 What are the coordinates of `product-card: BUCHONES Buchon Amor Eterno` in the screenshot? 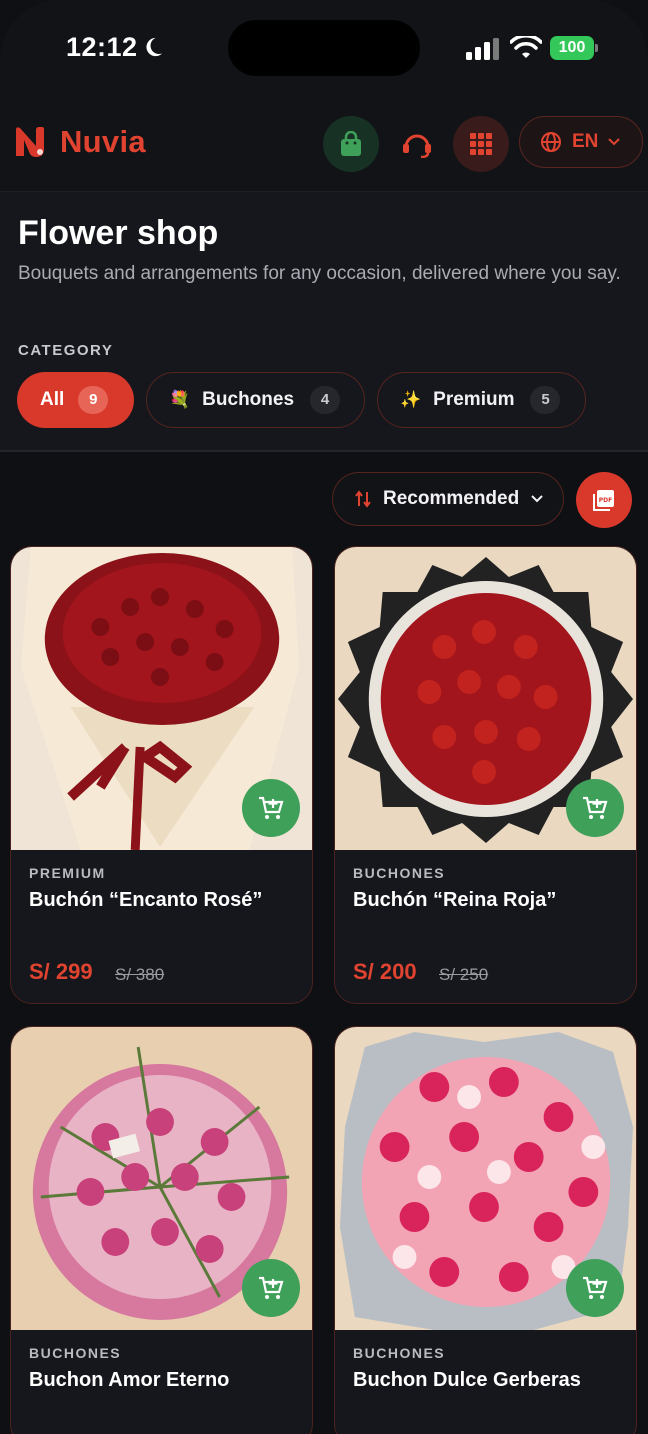 It's located at (161, 1230).